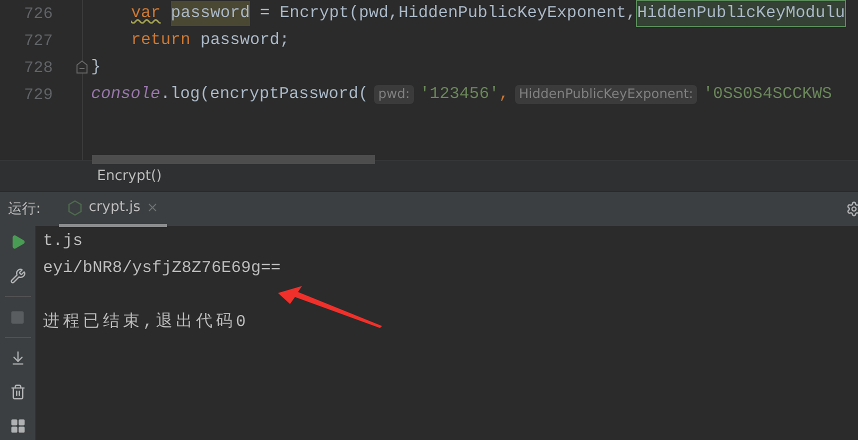  Describe the element at coordinates (447, 13) in the screenshot. I see `code-text: = Encrypt(pwd,HiddenPublicKeyExponent,` at that location.